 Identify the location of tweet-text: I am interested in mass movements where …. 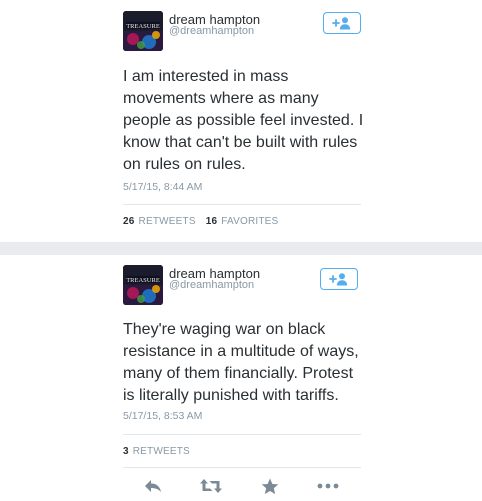
(243, 120).